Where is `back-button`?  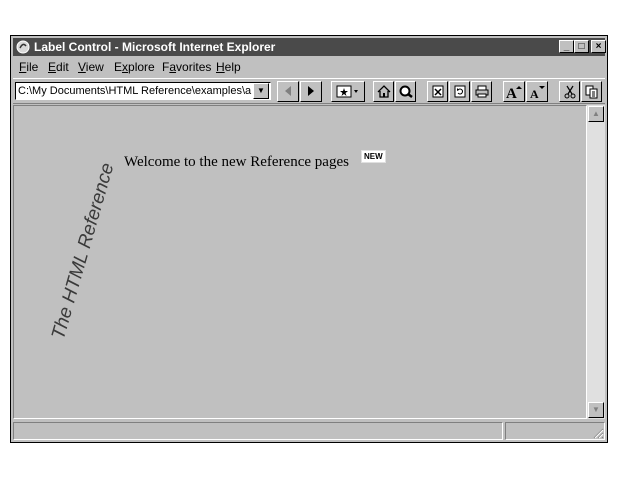 back-button is located at coordinates (288, 91).